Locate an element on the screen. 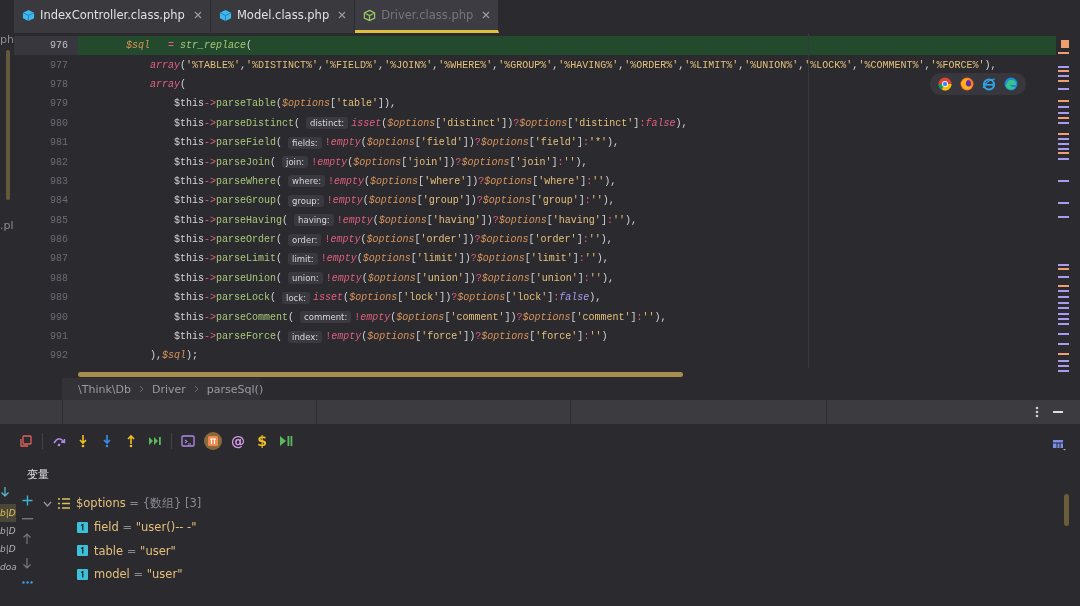 The height and width of the screenshot is (606, 1080). pi-icon is located at coordinates (213, 441).